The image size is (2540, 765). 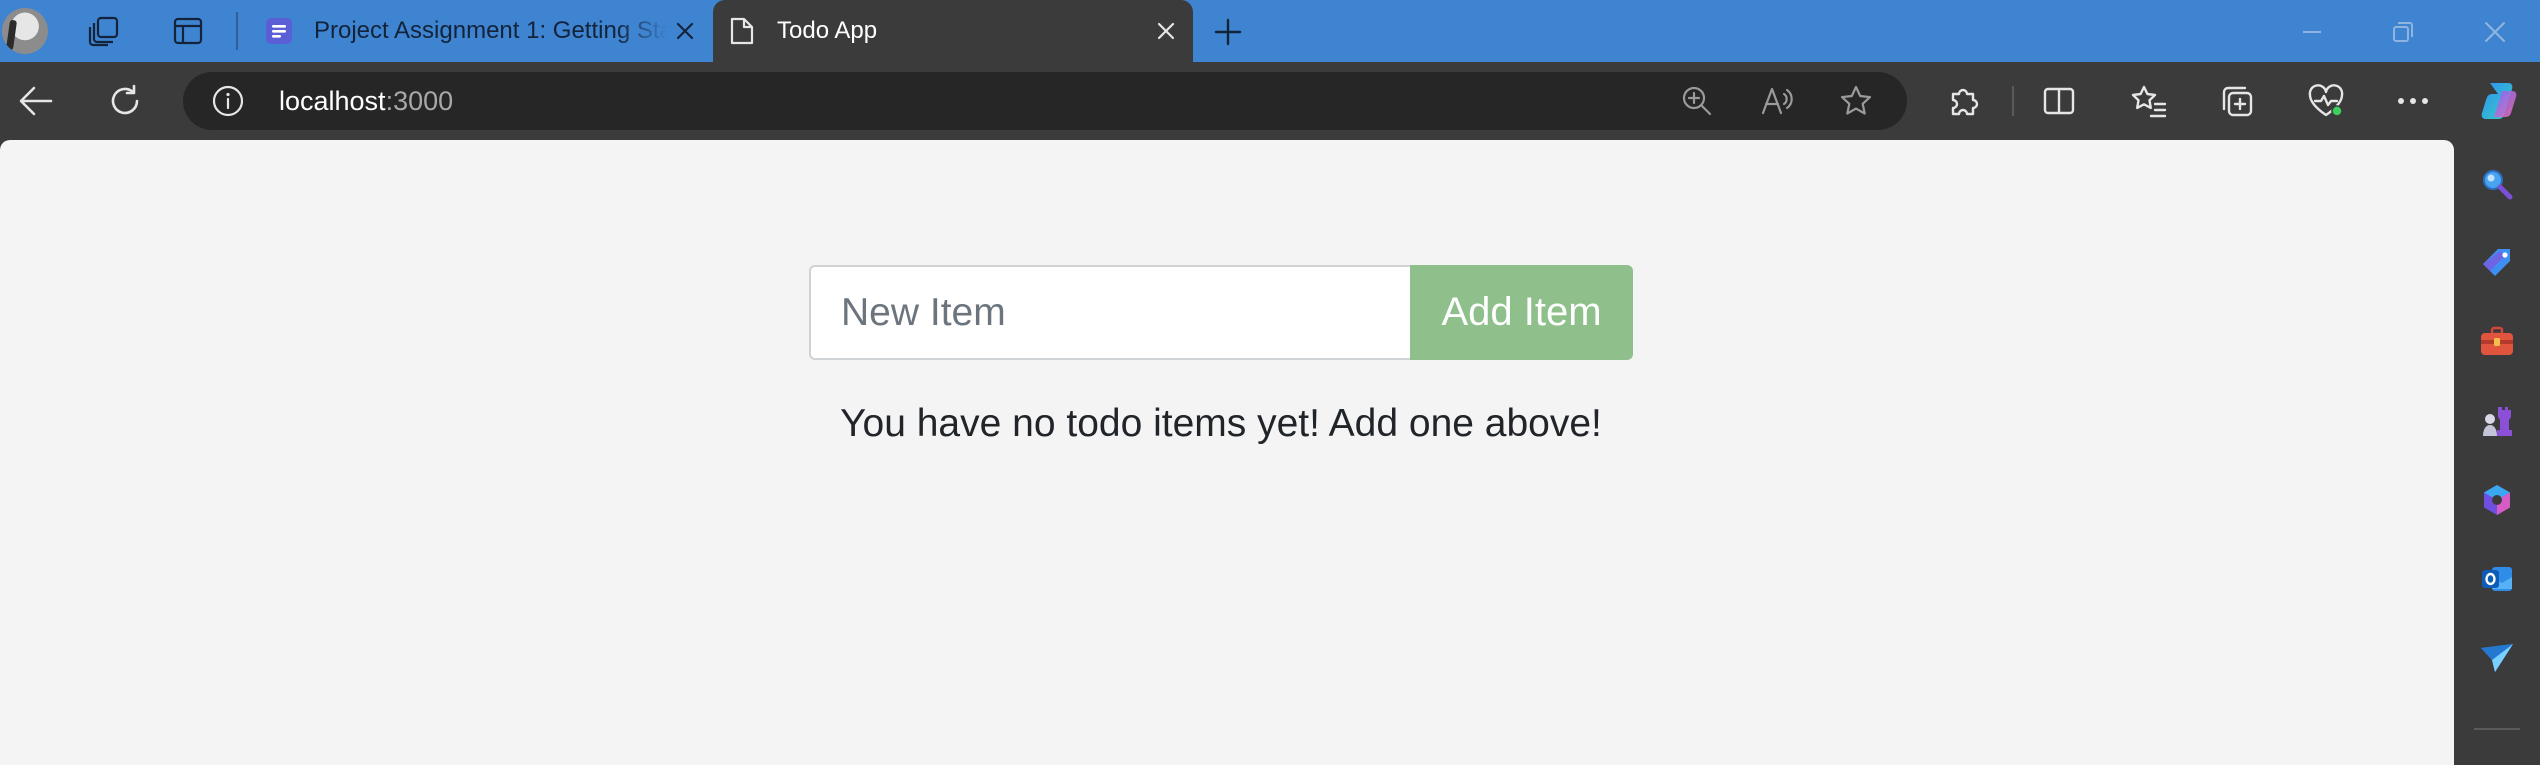 What do you see at coordinates (2413, 101) in the screenshot?
I see `more-options-icon` at bounding box center [2413, 101].